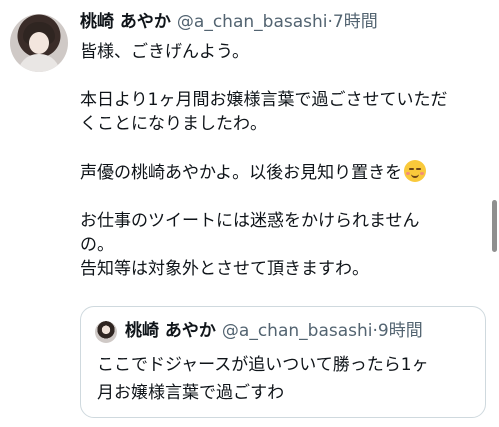 The image size is (499, 427). What do you see at coordinates (415, 171) in the screenshot?
I see `smiling-face-icon` at bounding box center [415, 171].